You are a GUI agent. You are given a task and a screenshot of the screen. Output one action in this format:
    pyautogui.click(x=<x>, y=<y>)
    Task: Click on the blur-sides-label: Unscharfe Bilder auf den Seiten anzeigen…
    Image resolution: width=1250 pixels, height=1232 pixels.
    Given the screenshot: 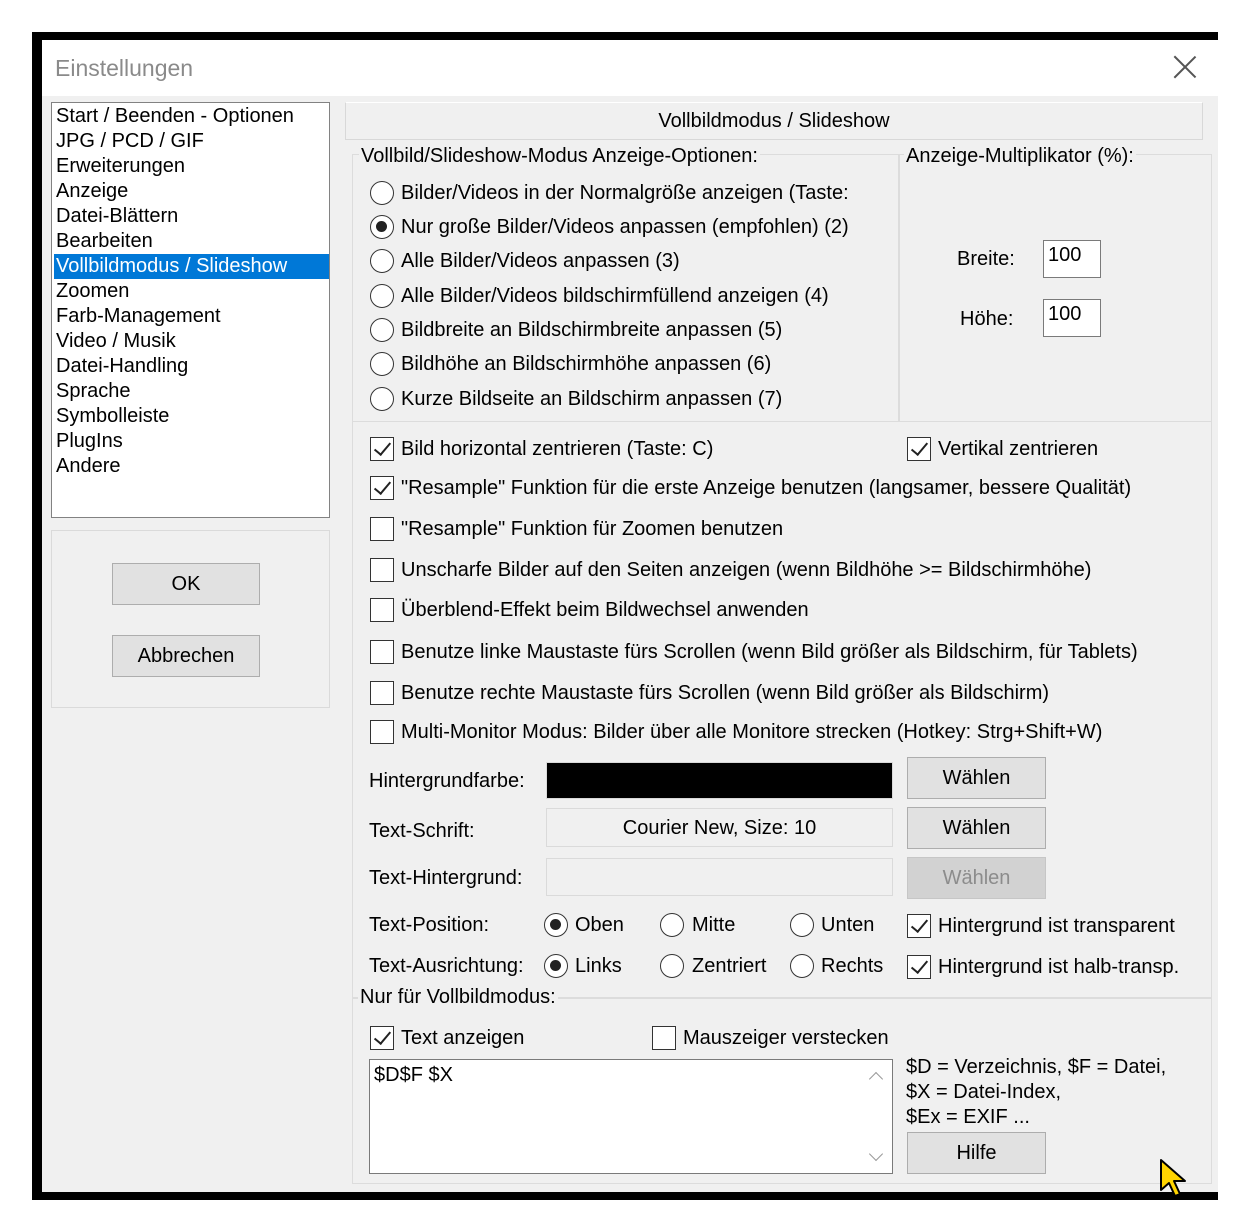 What is the action you would take?
    pyautogui.click(x=746, y=570)
    